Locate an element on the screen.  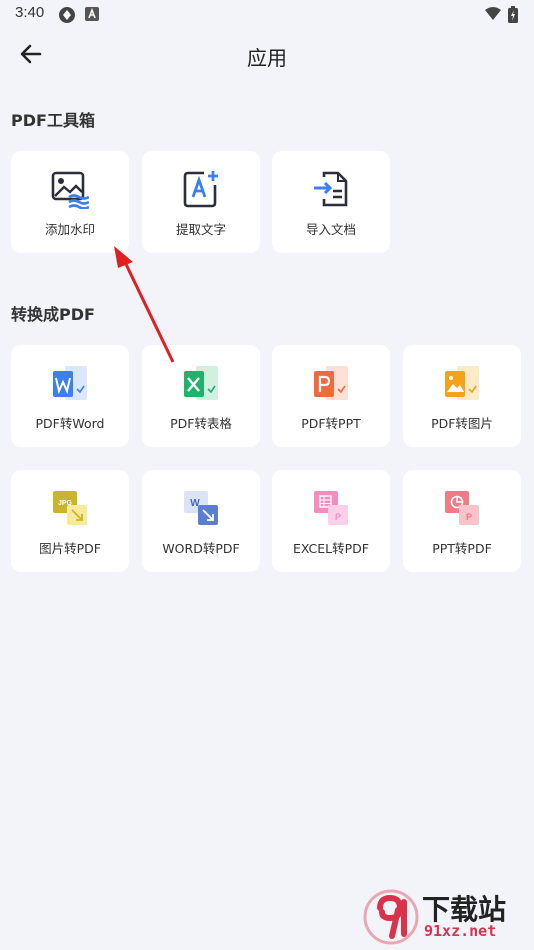
ppt-to-pdf-card: P PPT转PDF is located at coordinates (462, 521).